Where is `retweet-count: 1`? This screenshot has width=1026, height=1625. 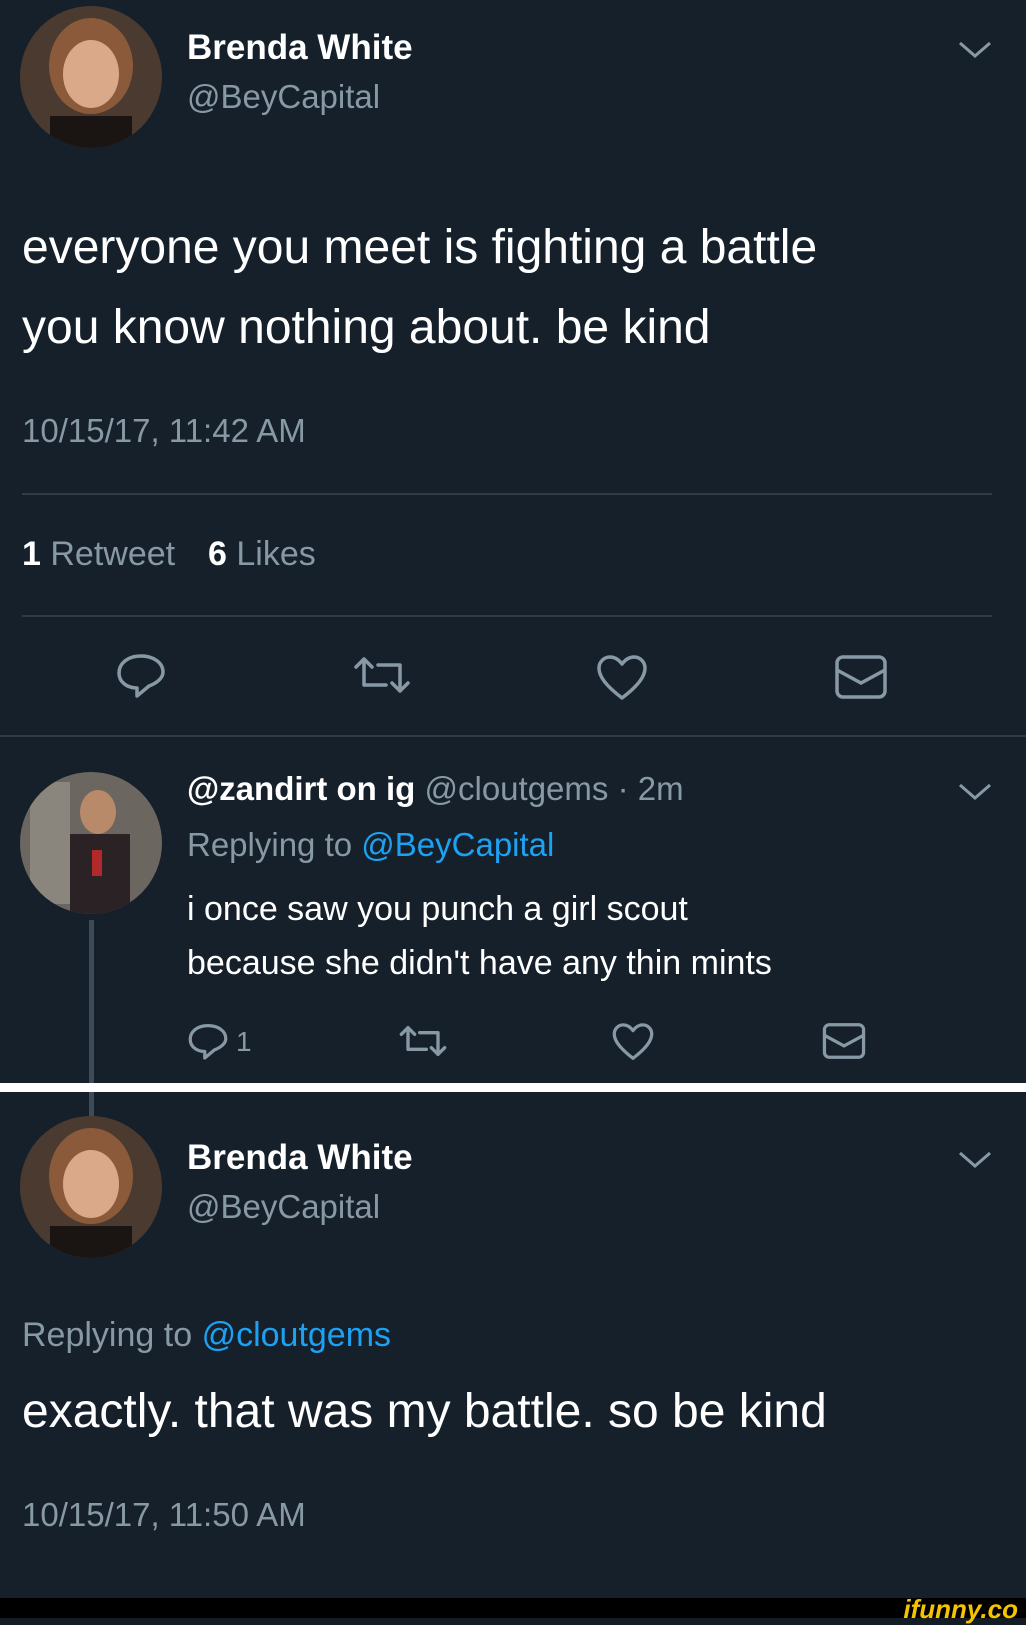
retweet-count: 1 is located at coordinates (31, 554).